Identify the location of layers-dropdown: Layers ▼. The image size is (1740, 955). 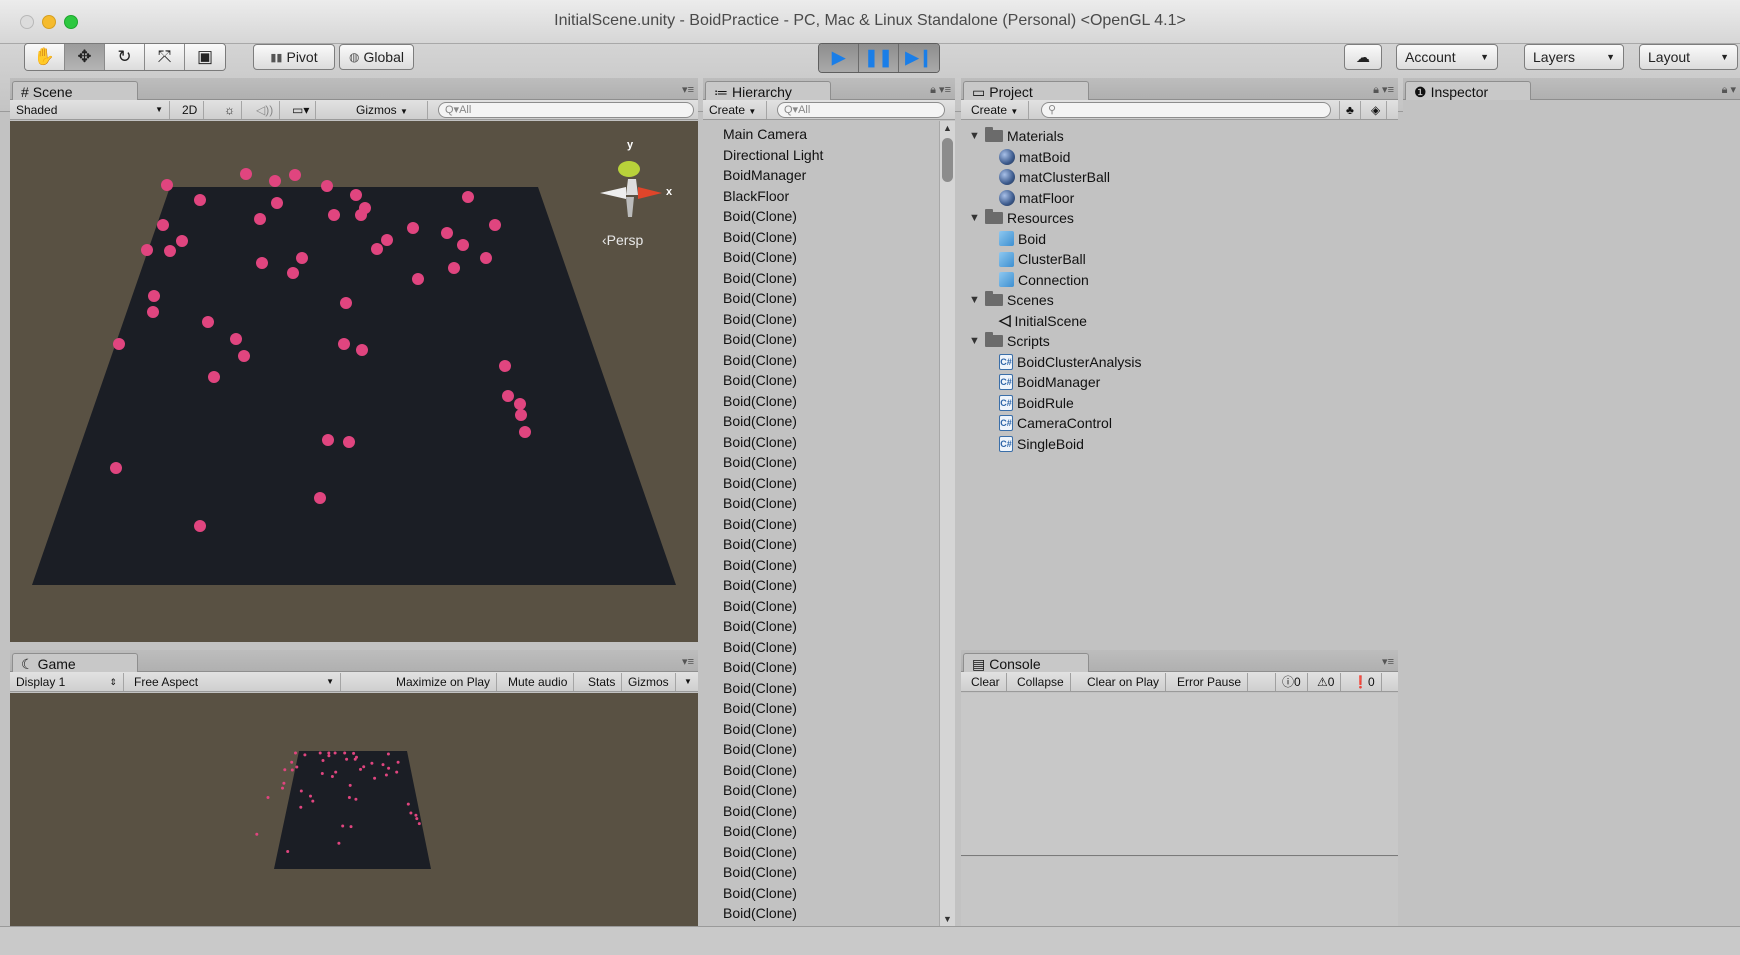
(1574, 57).